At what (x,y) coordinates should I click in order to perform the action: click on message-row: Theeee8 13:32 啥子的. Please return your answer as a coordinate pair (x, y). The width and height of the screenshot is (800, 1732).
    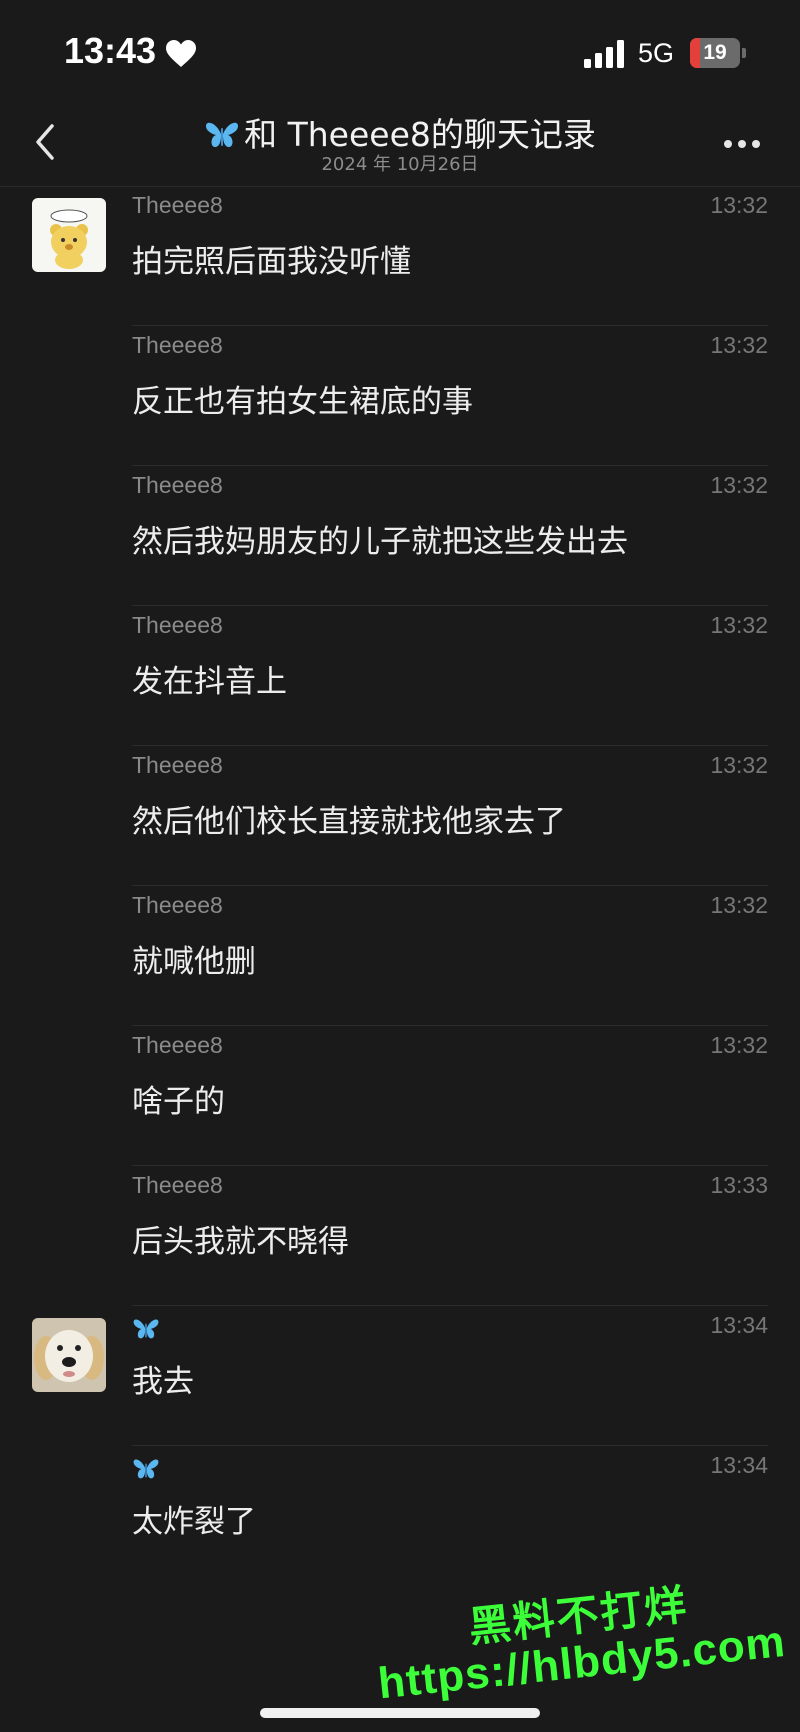
    Looking at the image, I should click on (400, 1096).